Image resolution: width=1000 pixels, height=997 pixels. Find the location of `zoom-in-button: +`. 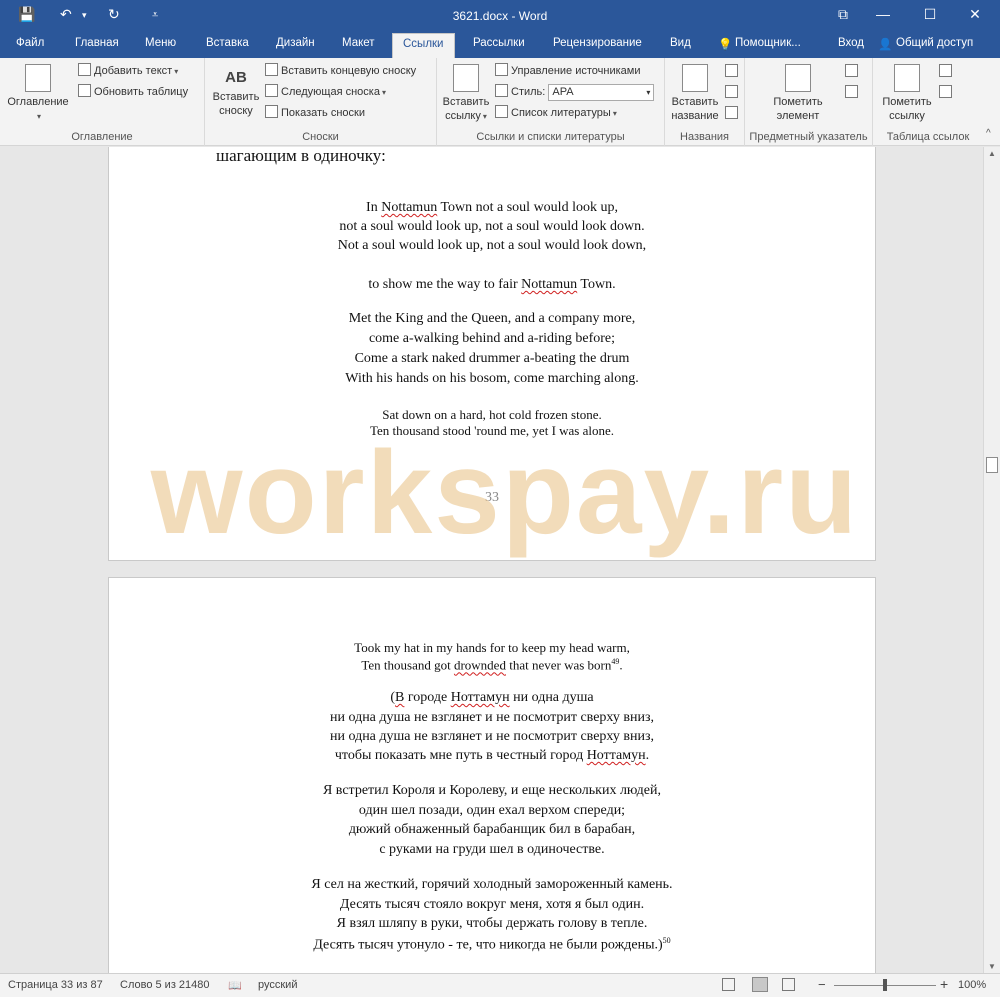

zoom-in-button: + is located at coordinates (944, 984).